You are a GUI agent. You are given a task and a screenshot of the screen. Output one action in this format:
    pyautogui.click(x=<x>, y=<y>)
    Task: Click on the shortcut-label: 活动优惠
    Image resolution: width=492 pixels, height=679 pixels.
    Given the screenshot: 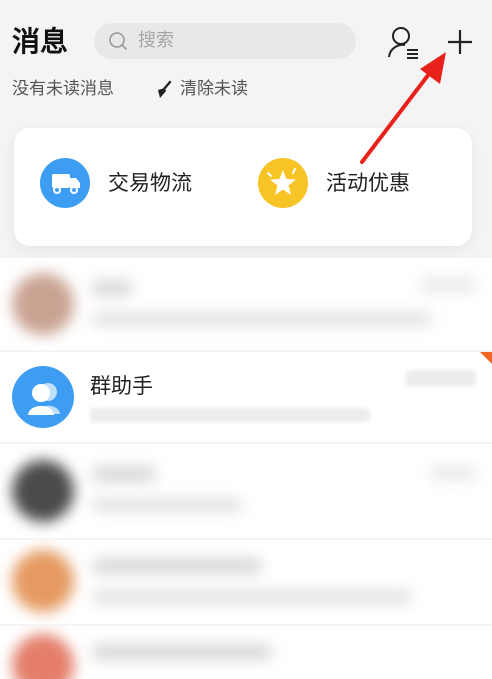 What is the action you would take?
    pyautogui.click(x=368, y=183)
    